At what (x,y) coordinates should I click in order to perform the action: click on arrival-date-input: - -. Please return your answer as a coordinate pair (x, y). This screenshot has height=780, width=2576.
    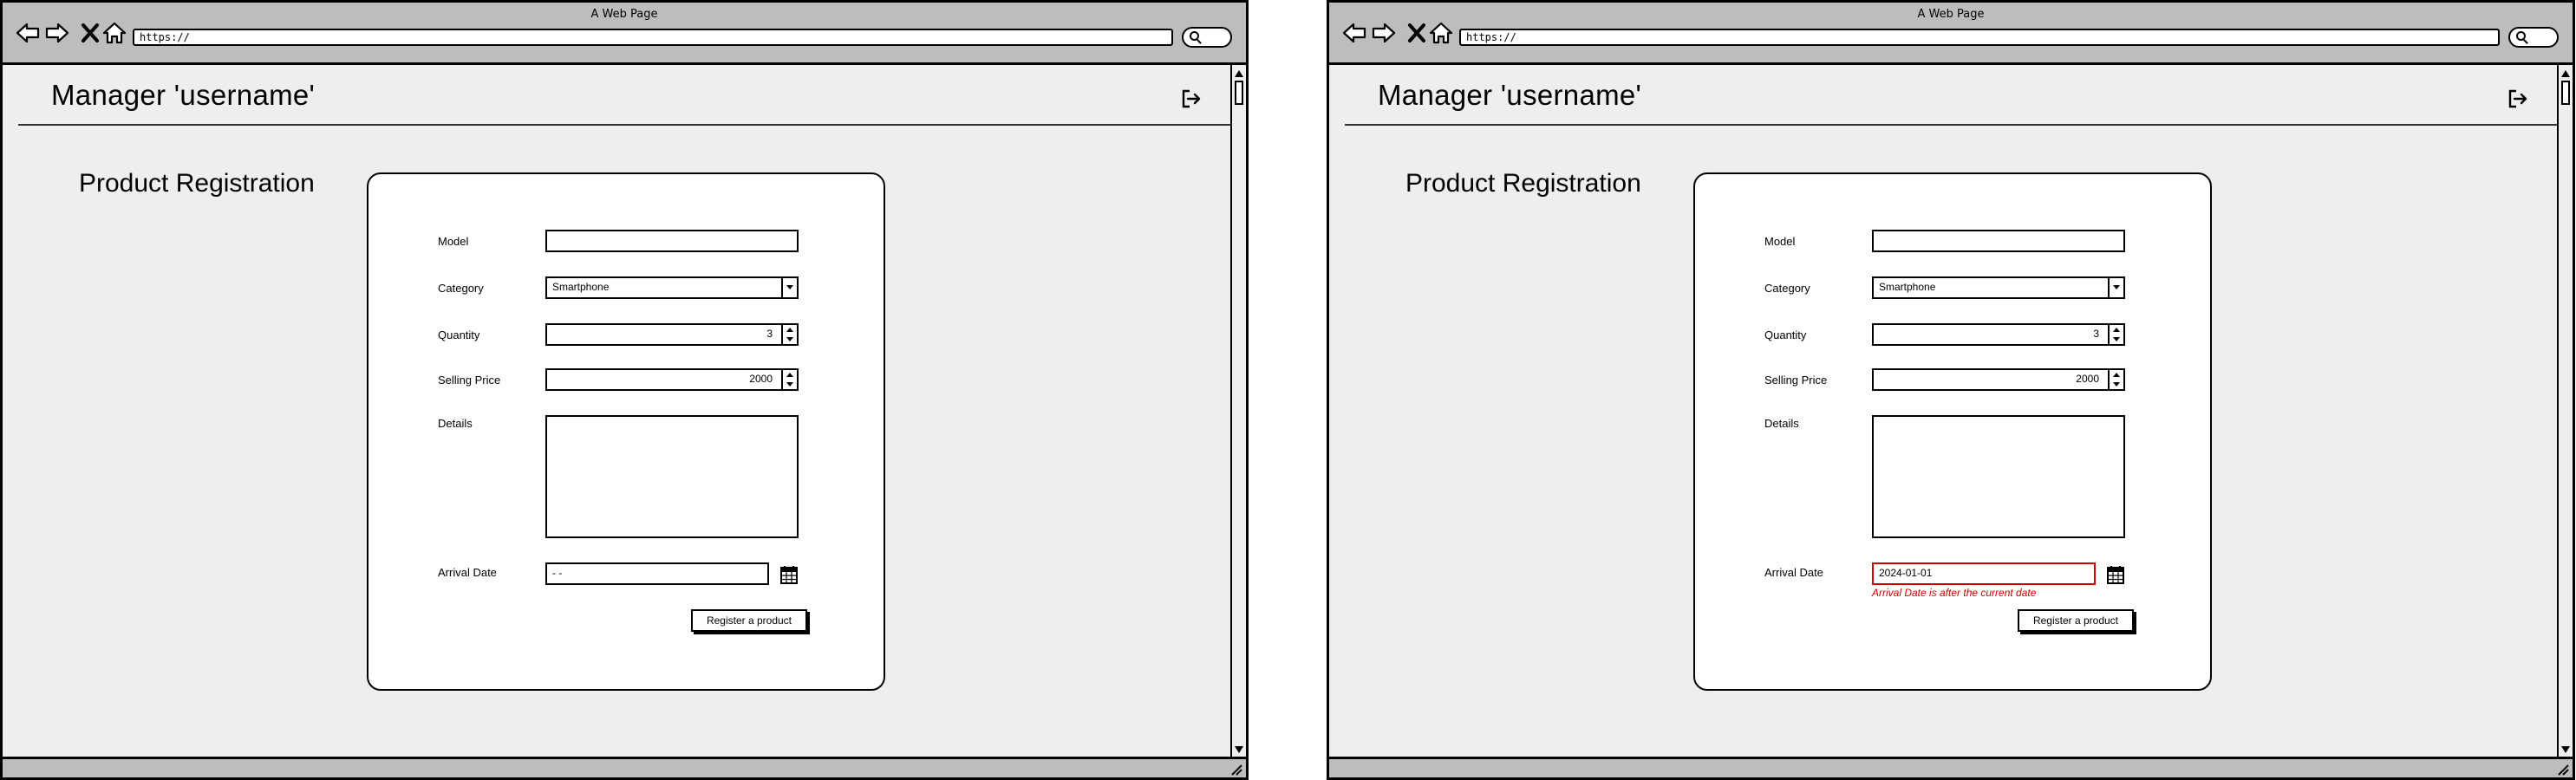
    Looking at the image, I should click on (657, 573).